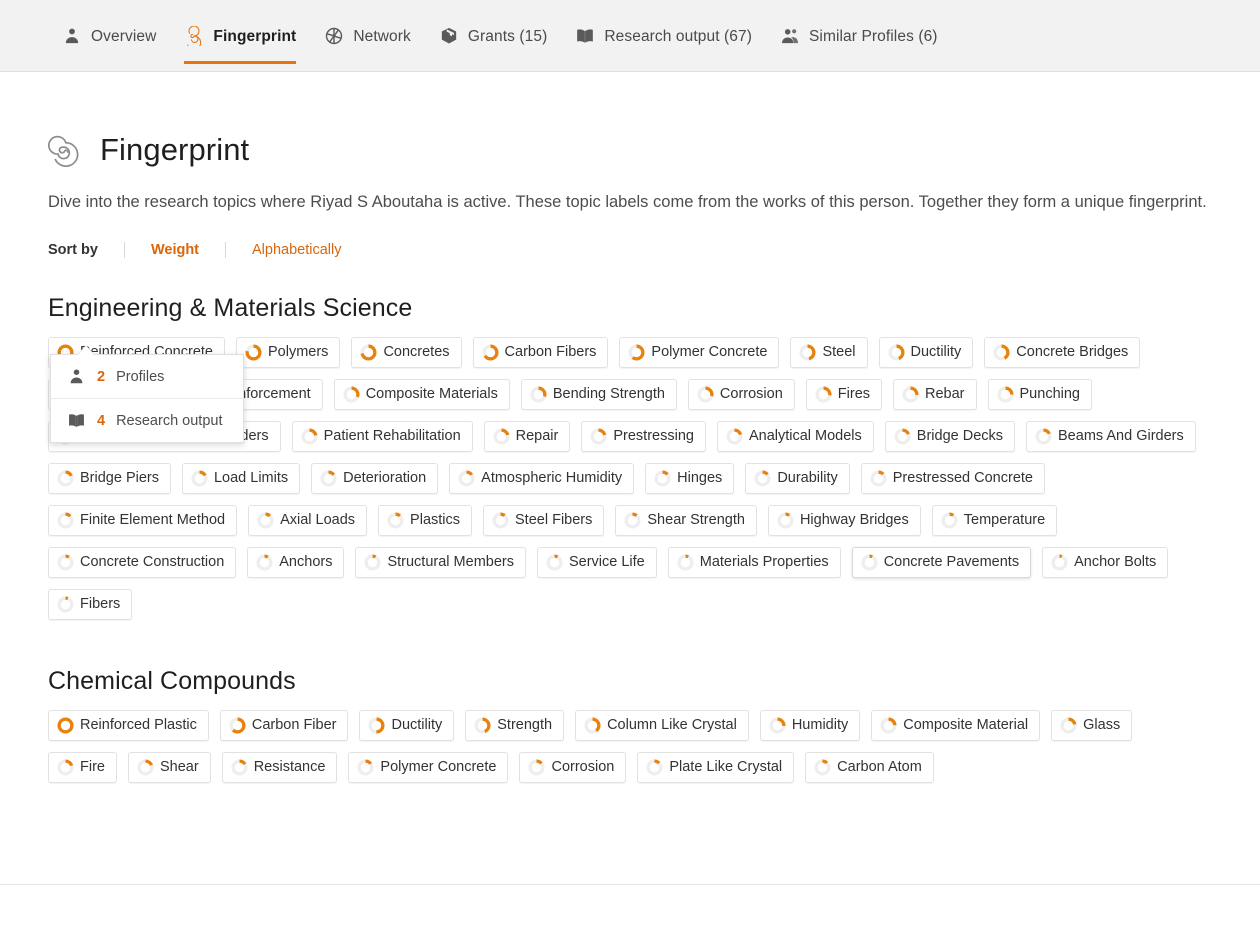 The width and height of the screenshot is (1260, 946). Describe the element at coordinates (406, 352) in the screenshot. I see `concept-chip: Concretes` at that location.